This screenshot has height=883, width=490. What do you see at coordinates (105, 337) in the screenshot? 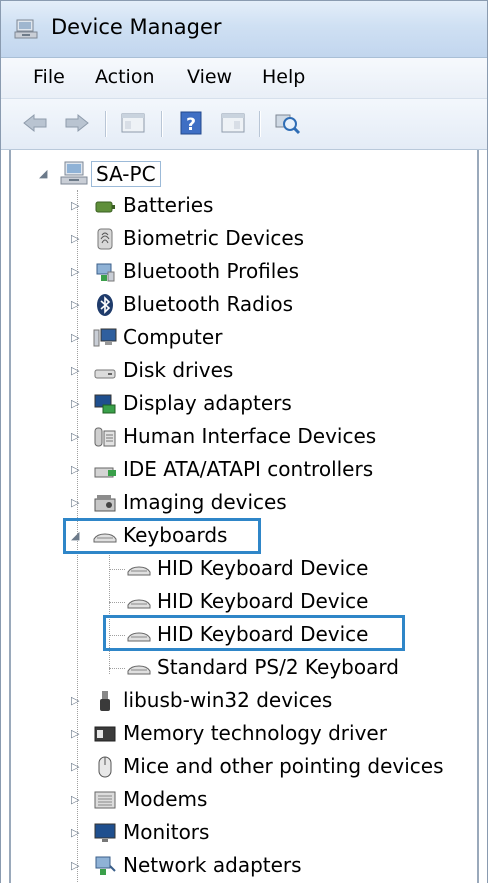
I see `computer-icon` at bounding box center [105, 337].